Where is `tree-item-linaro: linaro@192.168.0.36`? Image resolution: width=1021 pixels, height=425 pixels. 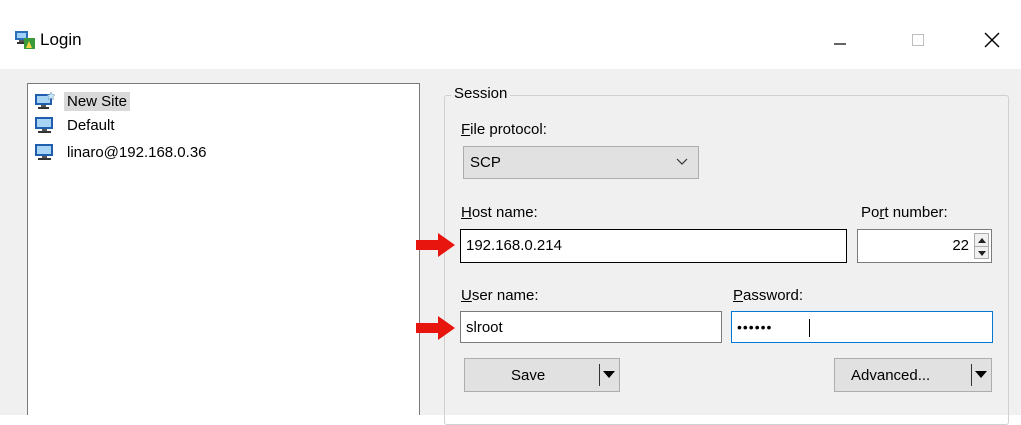
tree-item-linaro: linaro@192.168.0.36 is located at coordinates (122, 152).